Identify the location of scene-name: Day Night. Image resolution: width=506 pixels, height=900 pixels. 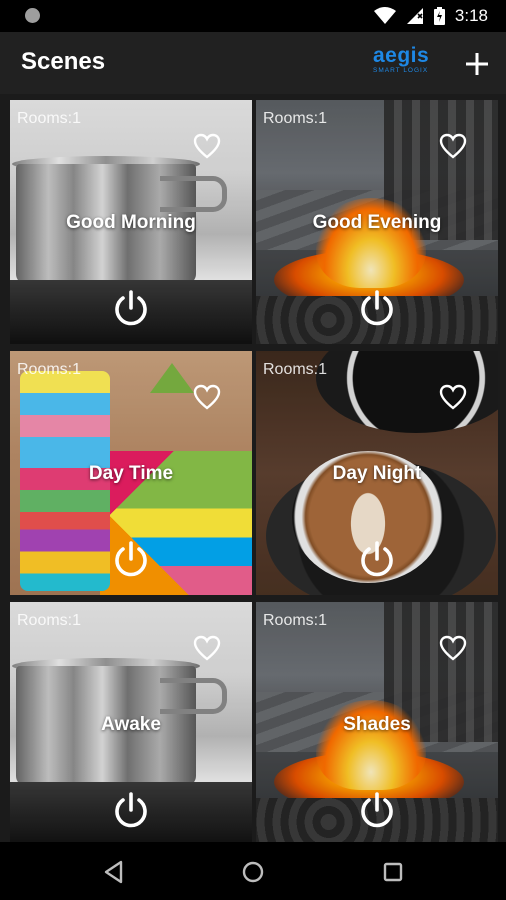
(377, 473).